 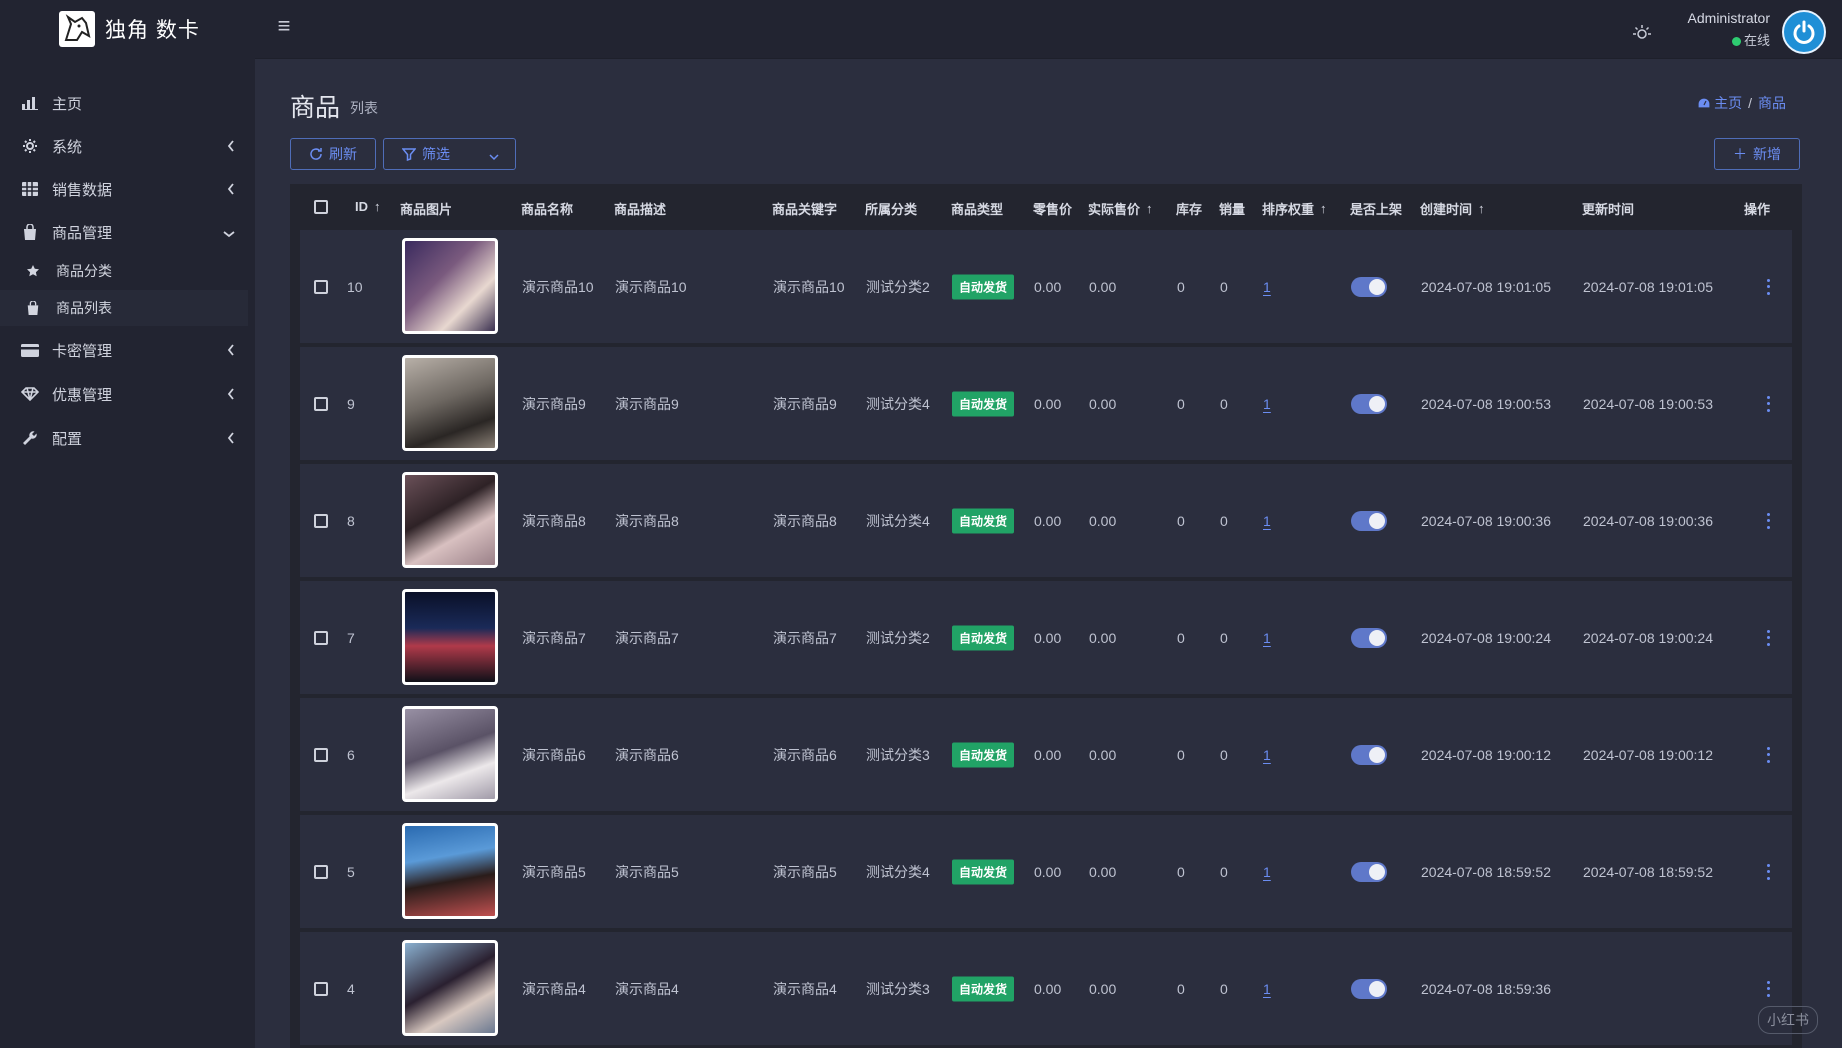 I want to click on sidebar: 主页 系统 销售数据 商品管理 商品分类 商品列表 卡密管理 优惠管理 配置, so click(x=127, y=553).